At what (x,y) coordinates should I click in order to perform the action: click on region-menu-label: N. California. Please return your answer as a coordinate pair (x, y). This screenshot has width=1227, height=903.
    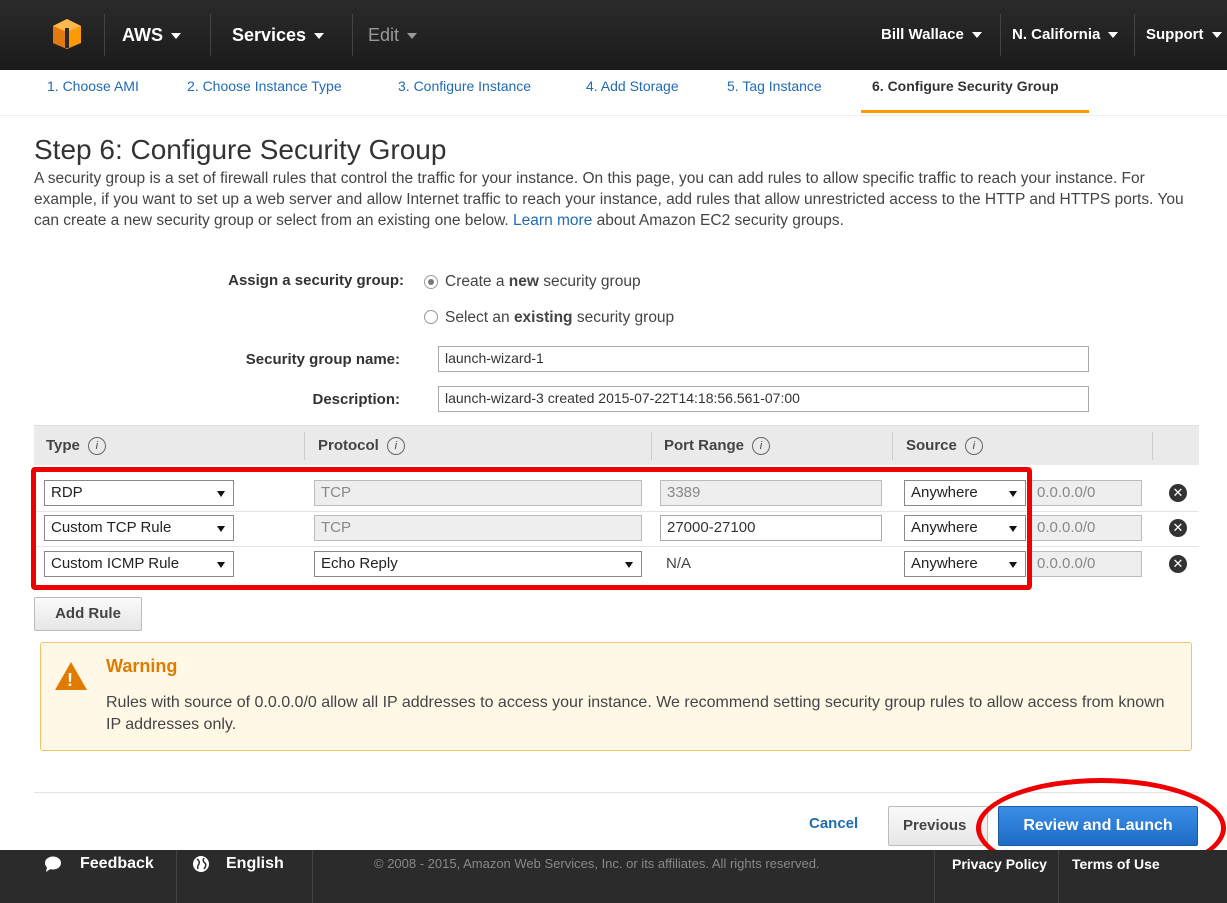
    Looking at the image, I should click on (1056, 34).